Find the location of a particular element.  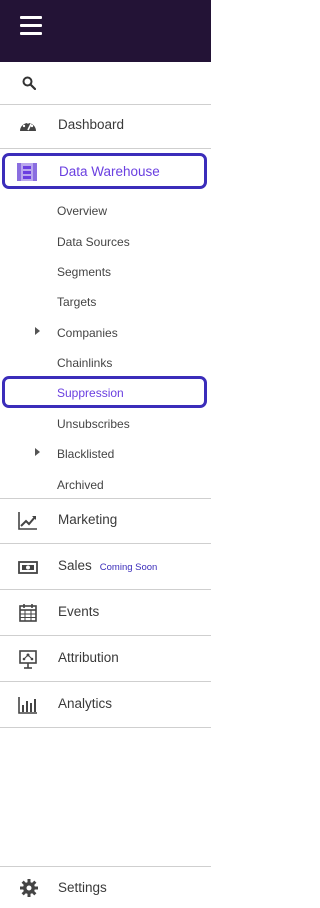

bar-chart-icon is located at coordinates (27, 705).